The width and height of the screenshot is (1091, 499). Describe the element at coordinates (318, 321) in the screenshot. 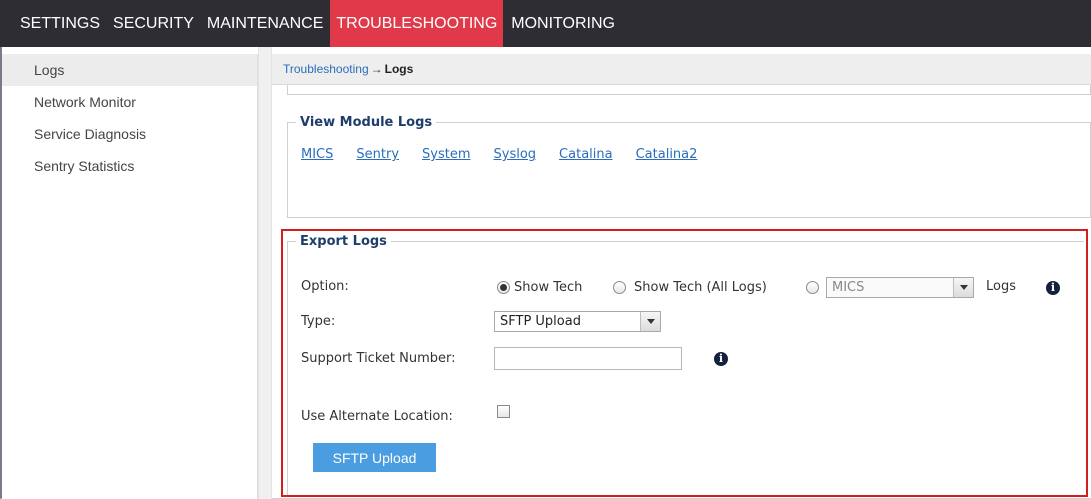

I see `type-label: Type:` at that location.